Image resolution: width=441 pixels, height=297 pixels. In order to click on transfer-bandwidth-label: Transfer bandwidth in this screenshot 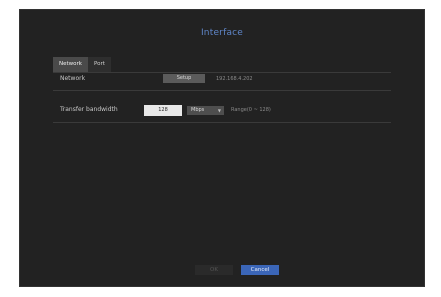, I will do `click(89, 109)`.